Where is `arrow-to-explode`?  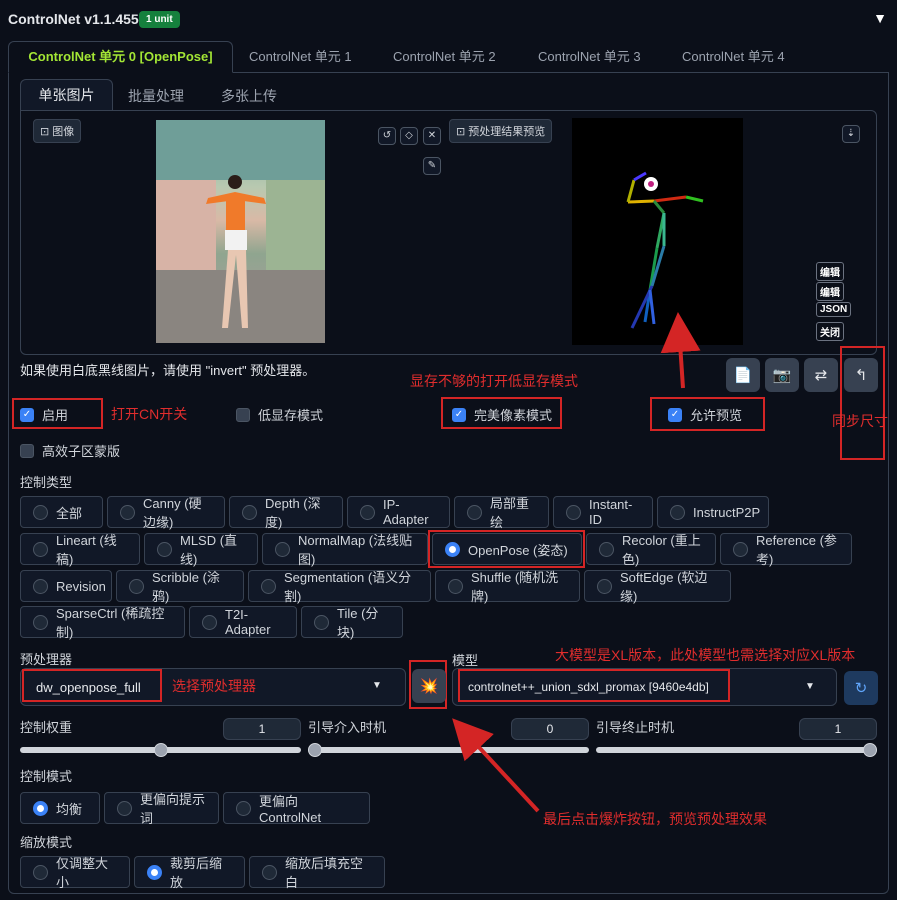 arrow-to-explode is located at coordinates (496, 765).